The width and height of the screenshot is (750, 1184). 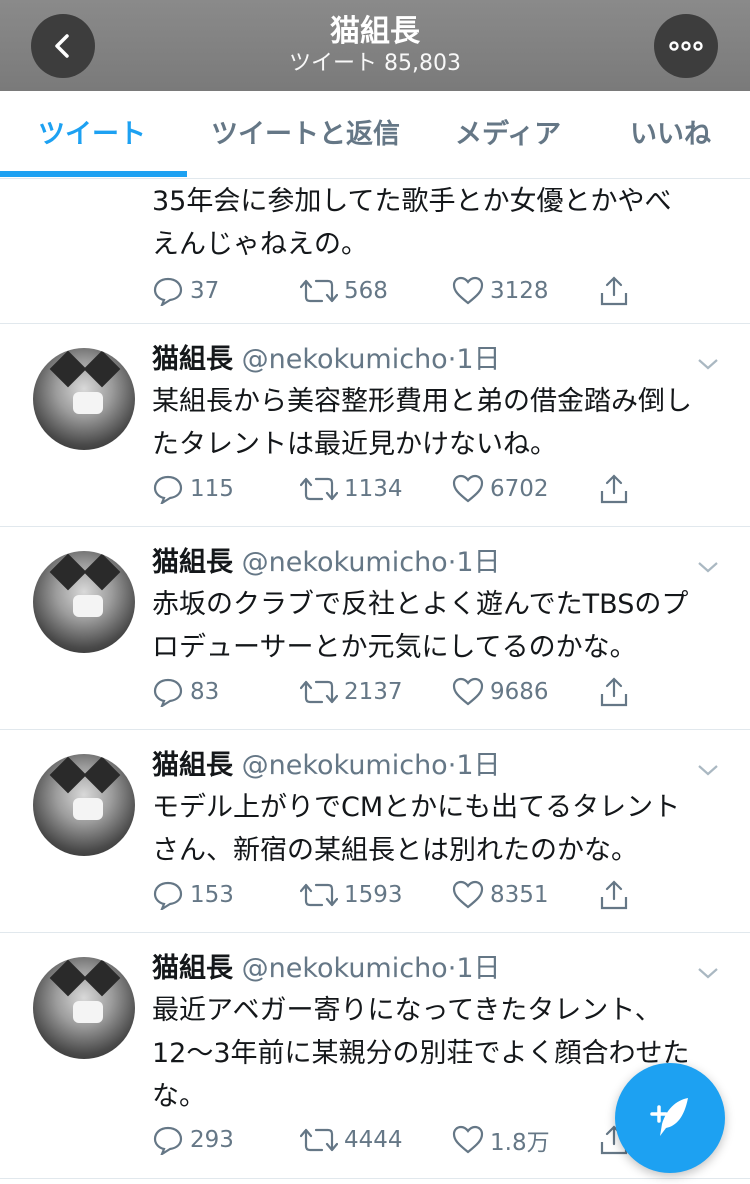 I want to click on compose-tweet-button, so click(x=670, y=1118).